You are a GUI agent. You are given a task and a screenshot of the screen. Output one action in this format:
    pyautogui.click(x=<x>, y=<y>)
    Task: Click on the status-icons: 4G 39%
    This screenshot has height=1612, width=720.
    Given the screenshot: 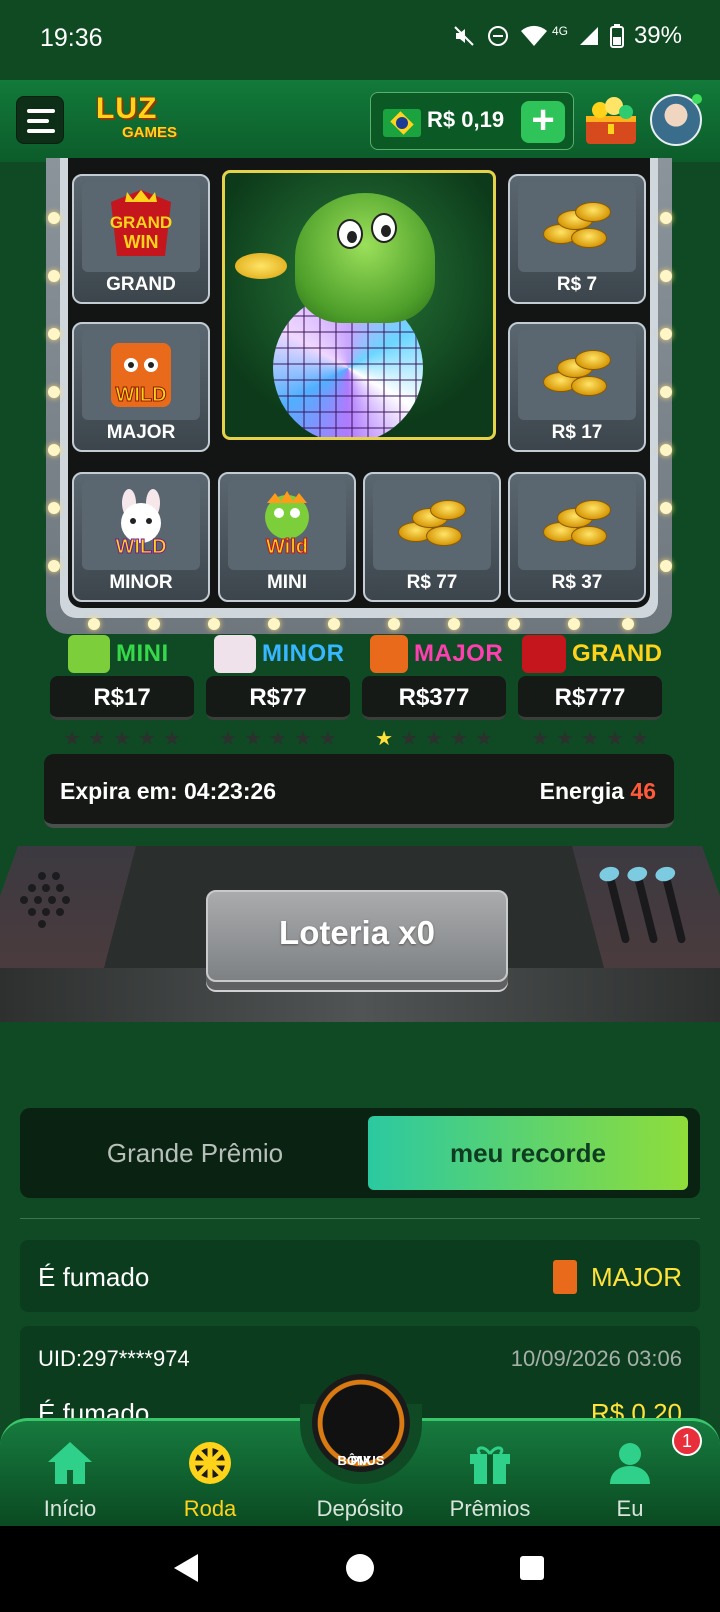 What is the action you would take?
    pyautogui.click(x=567, y=36)
    